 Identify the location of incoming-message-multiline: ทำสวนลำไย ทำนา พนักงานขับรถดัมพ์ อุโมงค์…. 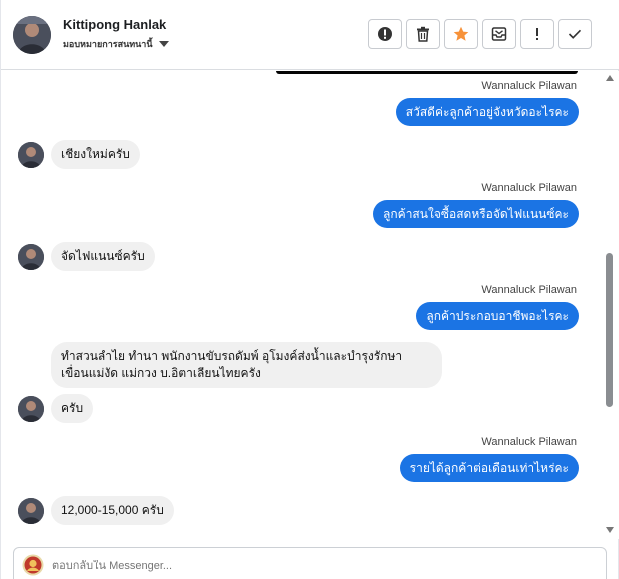
(246, 365).